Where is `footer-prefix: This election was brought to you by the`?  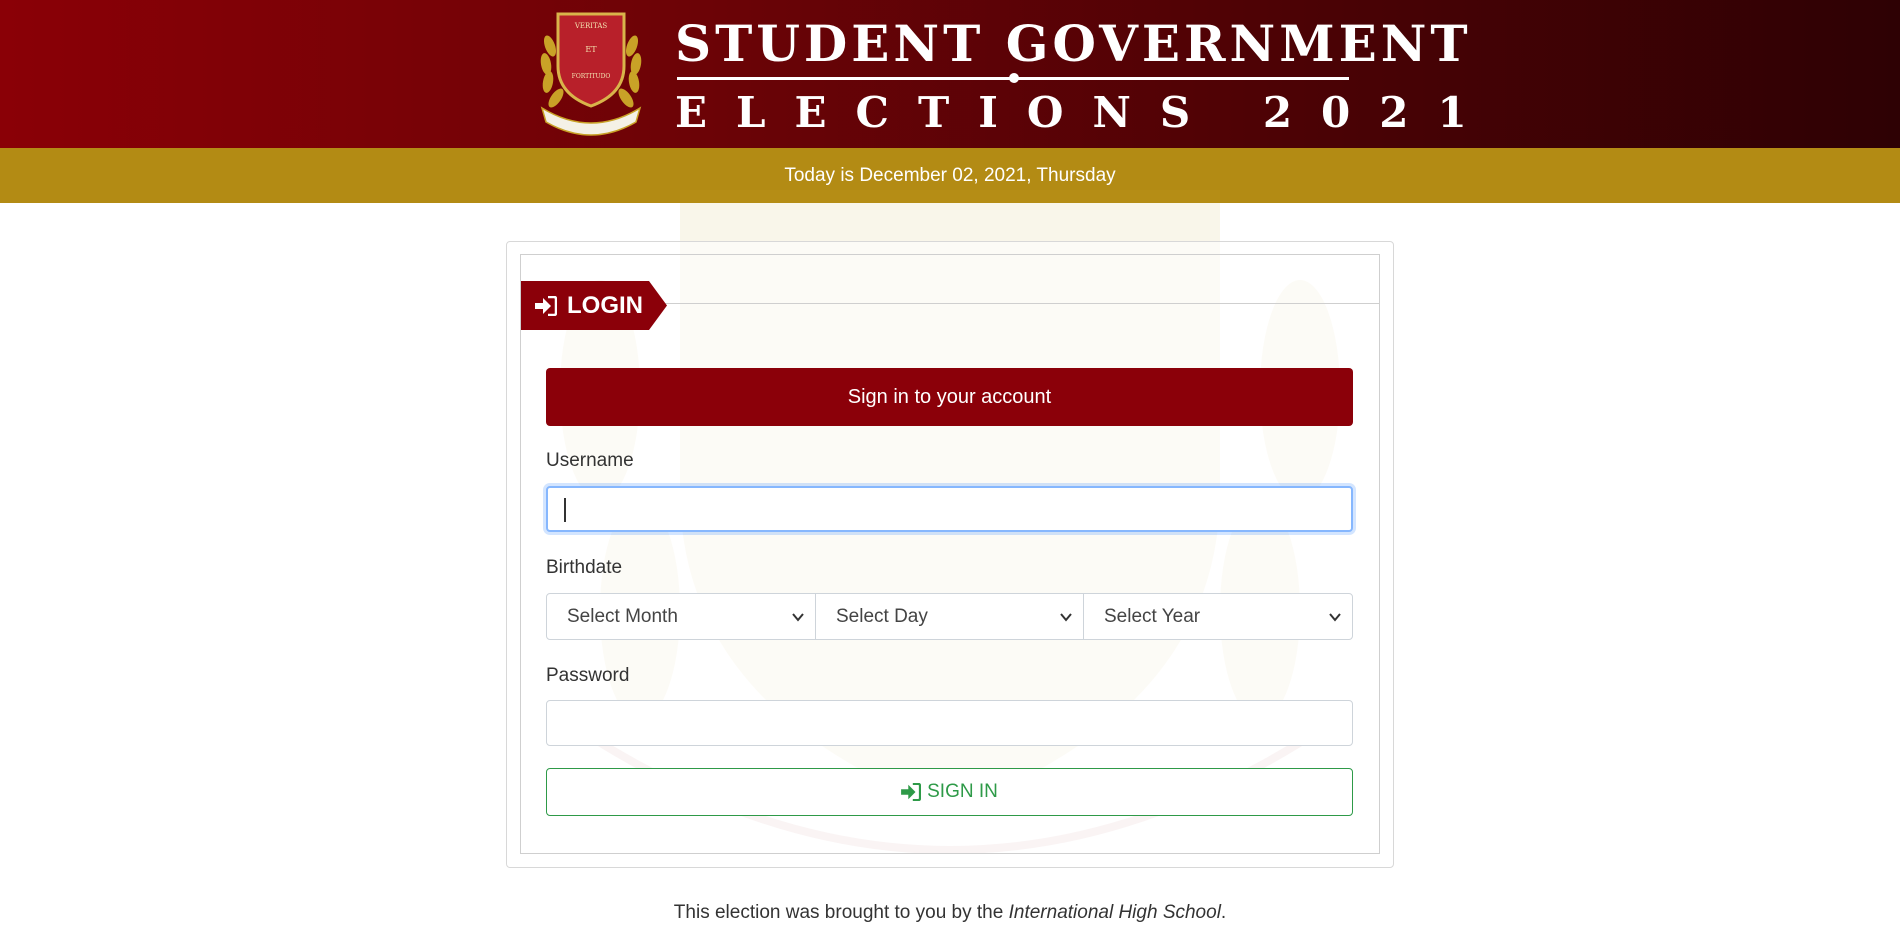
footer-prefix: This election was brought to you by the is located at coordinates (841, 912).